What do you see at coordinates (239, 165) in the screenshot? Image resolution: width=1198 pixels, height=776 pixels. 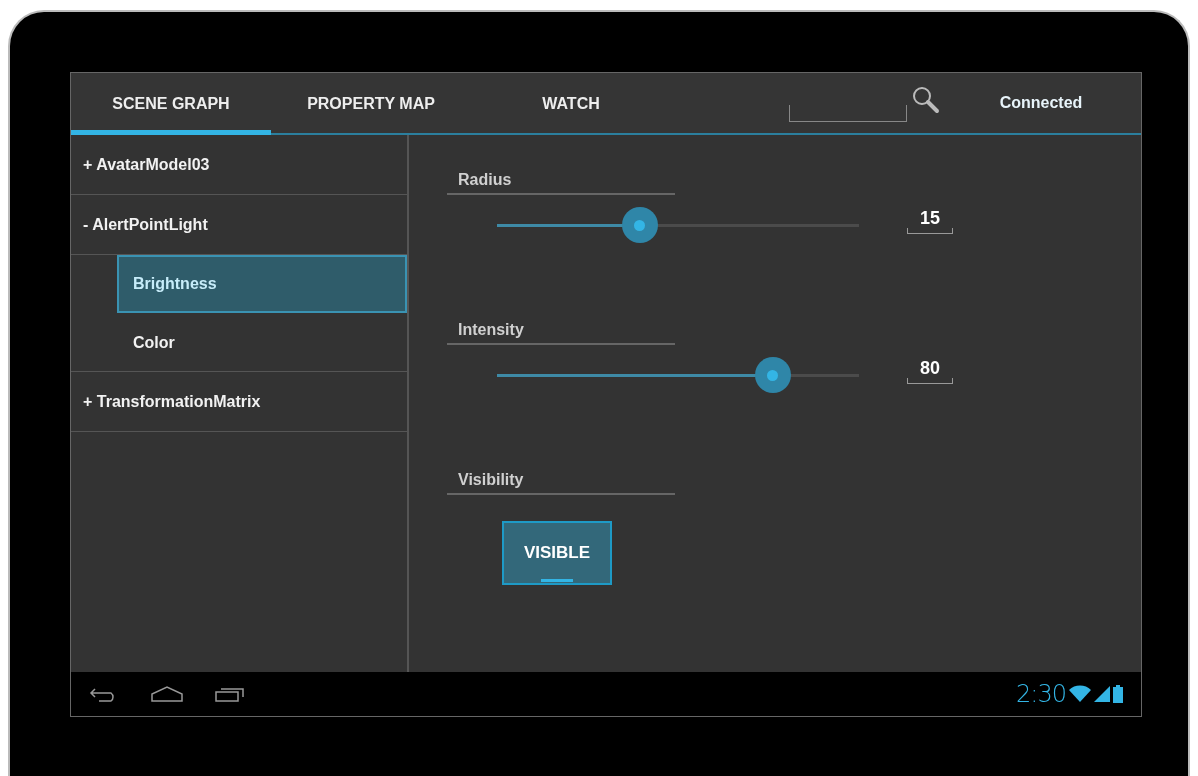 I see `tree-item: + AvatarModel03` at bounding box center [239, 165].